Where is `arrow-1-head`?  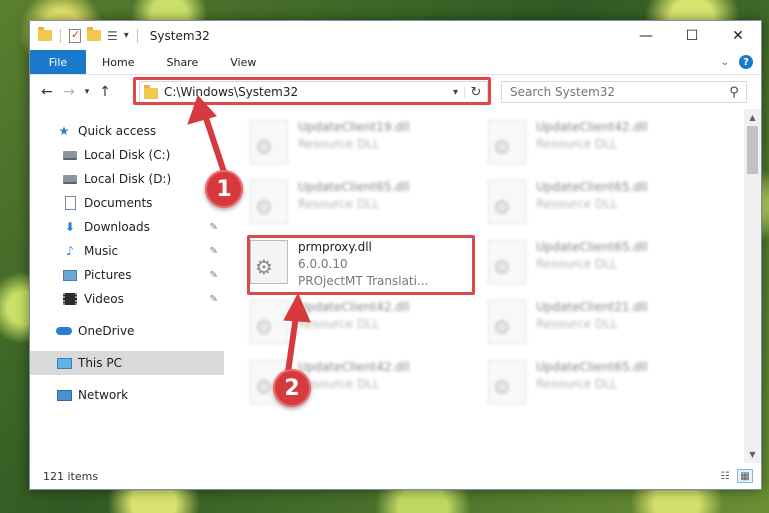
arrow-1-head is located at coordinates (202, 110).